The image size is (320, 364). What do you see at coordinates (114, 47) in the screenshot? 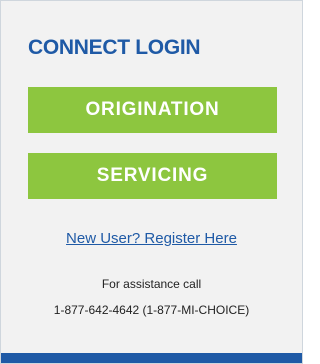
I see `panel-title: CONNECT LOGIN` at bounding box center [114, 47].